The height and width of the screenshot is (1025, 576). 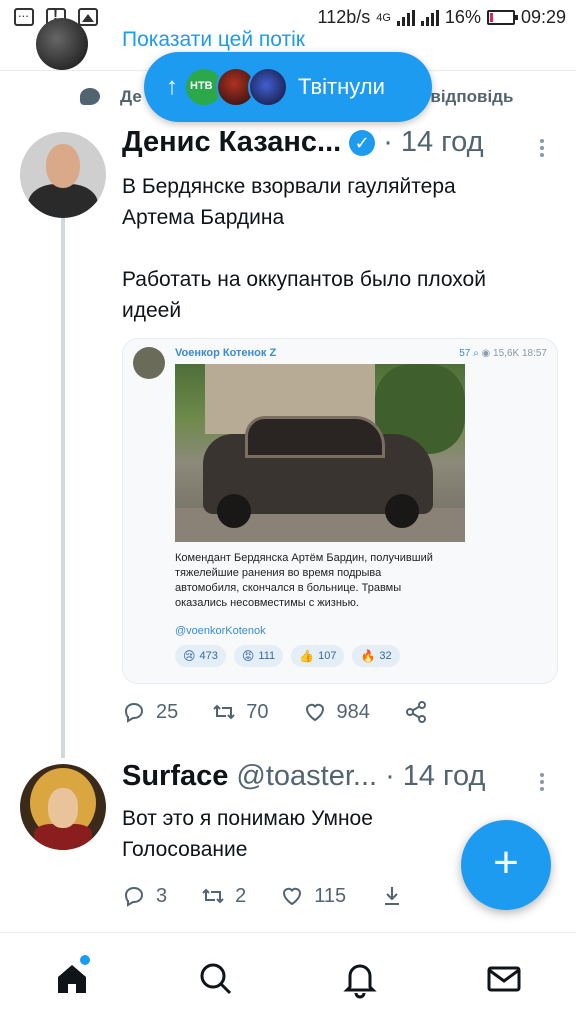 I want to click on comment-icon, so click(x=90, y=96).